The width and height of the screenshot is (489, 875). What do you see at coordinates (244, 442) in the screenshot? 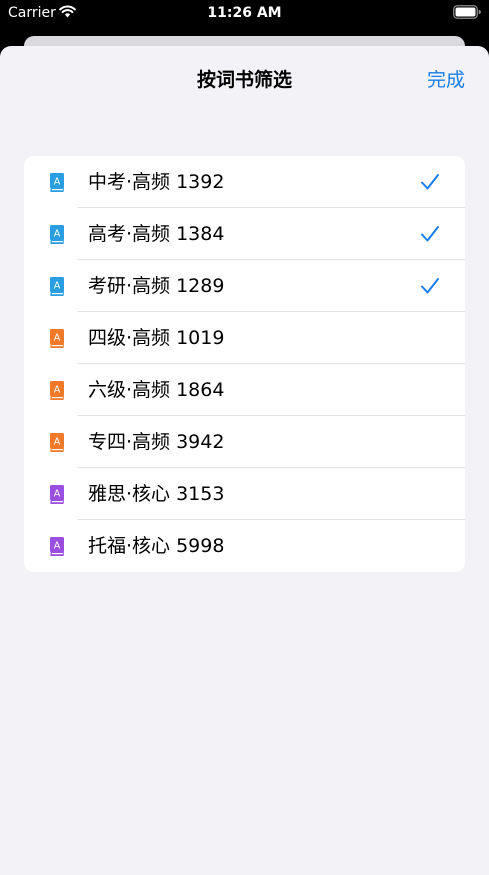
I see `word-book-item-5: A 专四·高频 3942` at bounding box center [244, 442].